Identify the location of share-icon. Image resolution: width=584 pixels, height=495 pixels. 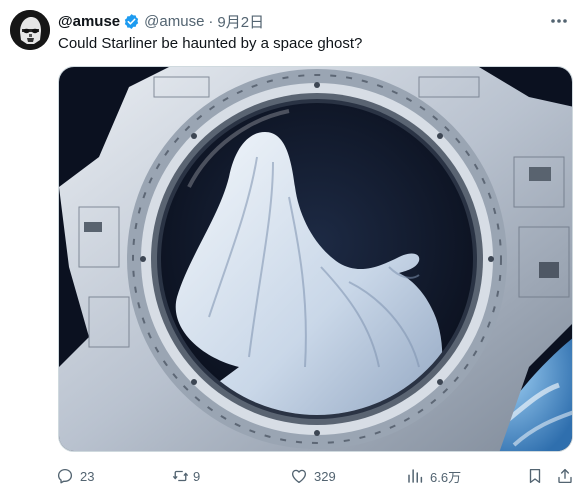
(565, 476).